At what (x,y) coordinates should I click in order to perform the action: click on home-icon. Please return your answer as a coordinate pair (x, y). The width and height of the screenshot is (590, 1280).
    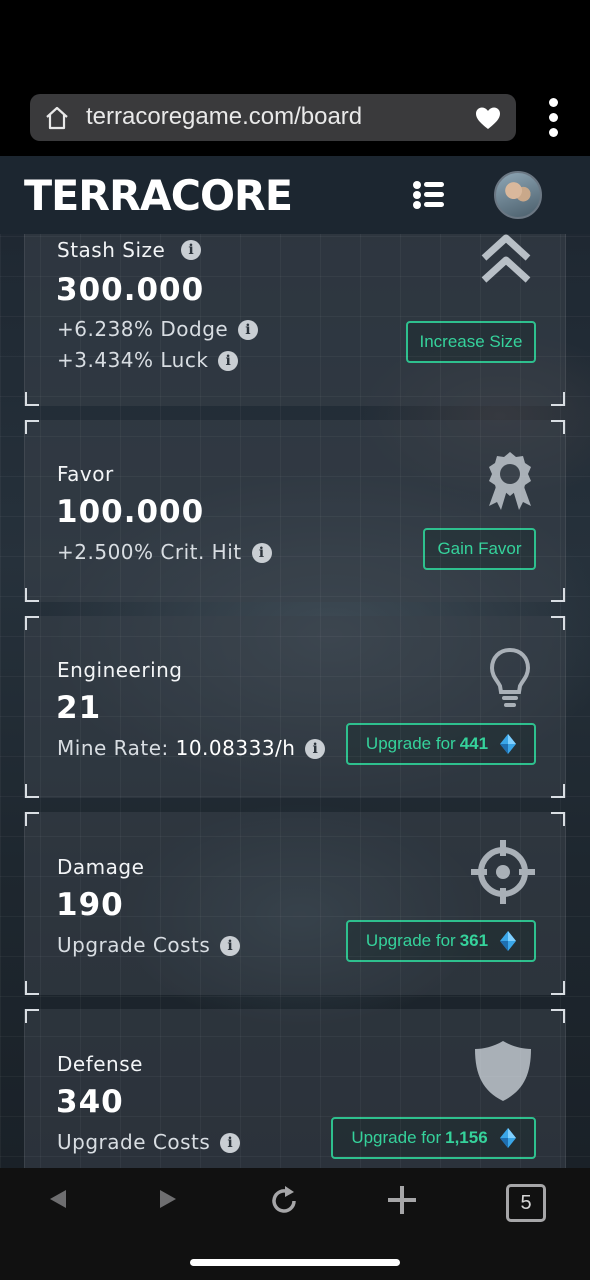
    Looking at the image, I should click on (57, 118).